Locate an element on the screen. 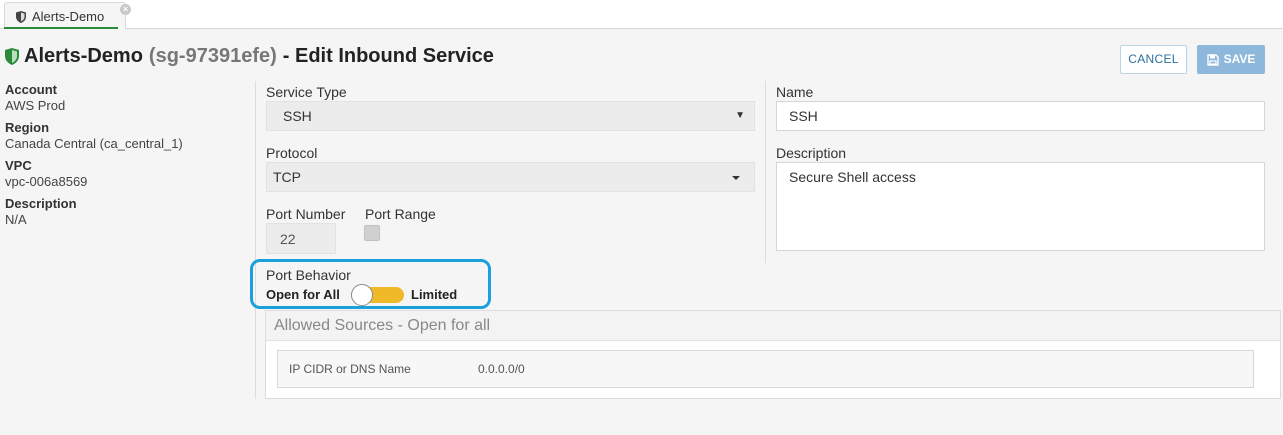  tab-alerts-demo: Alerts-Demo × is located at coordinates (67, 15).